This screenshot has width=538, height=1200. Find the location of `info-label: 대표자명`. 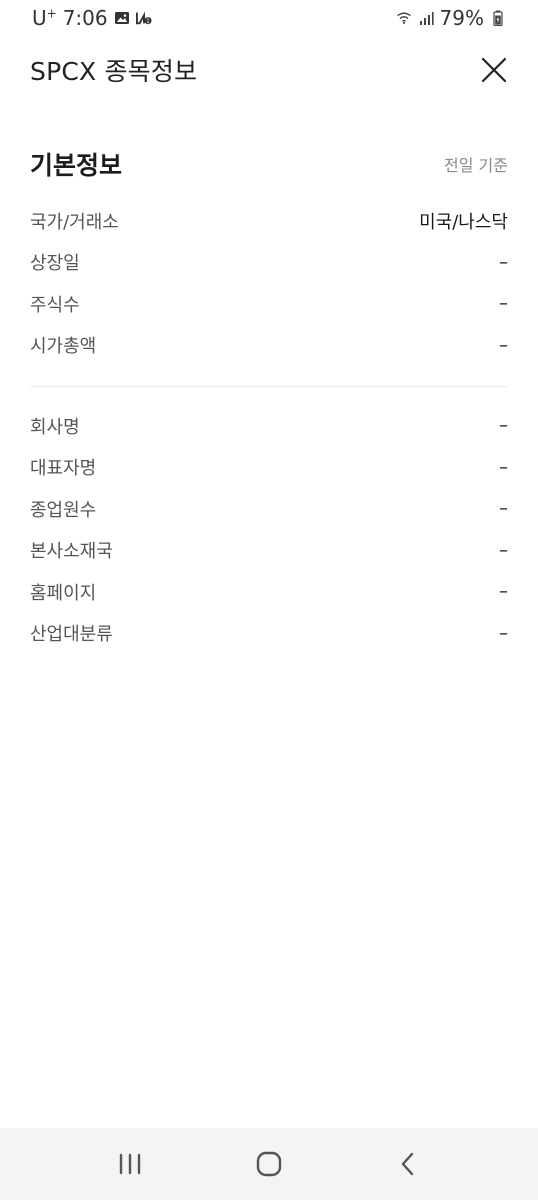

info-label: 대표자명 is located at coordinates (63, 469).